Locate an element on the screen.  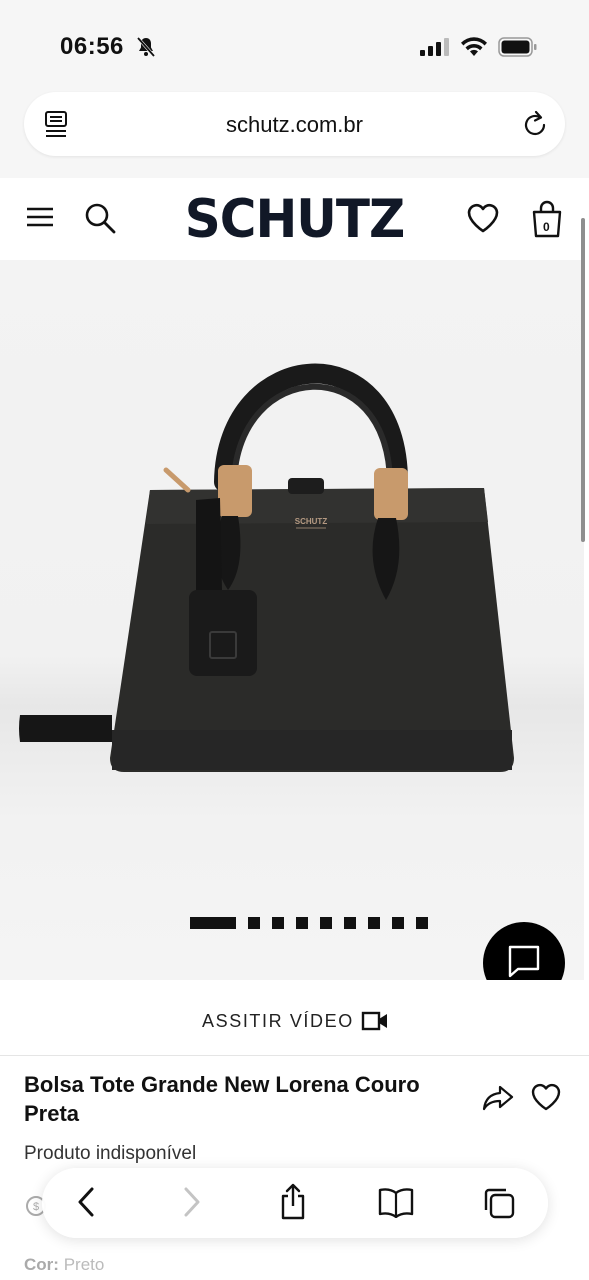
share-icon is located at coordinates (293, 1203).